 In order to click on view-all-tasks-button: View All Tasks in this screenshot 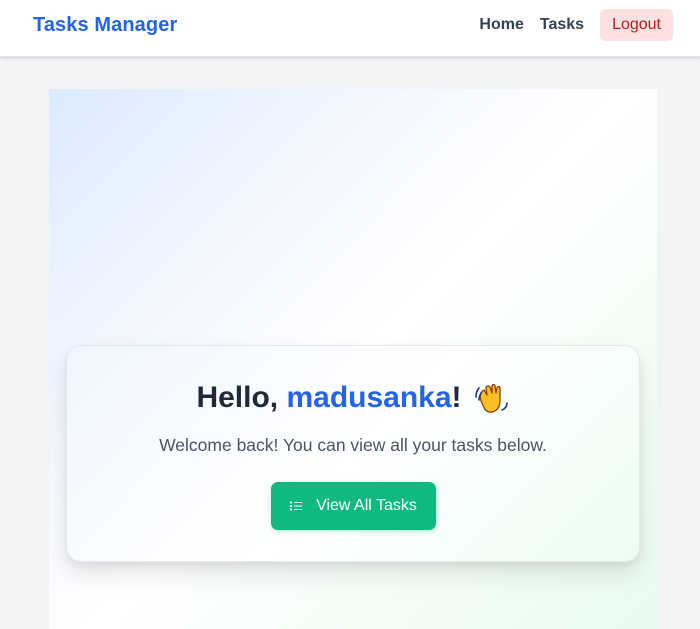, I will do `click(353, 506)`.